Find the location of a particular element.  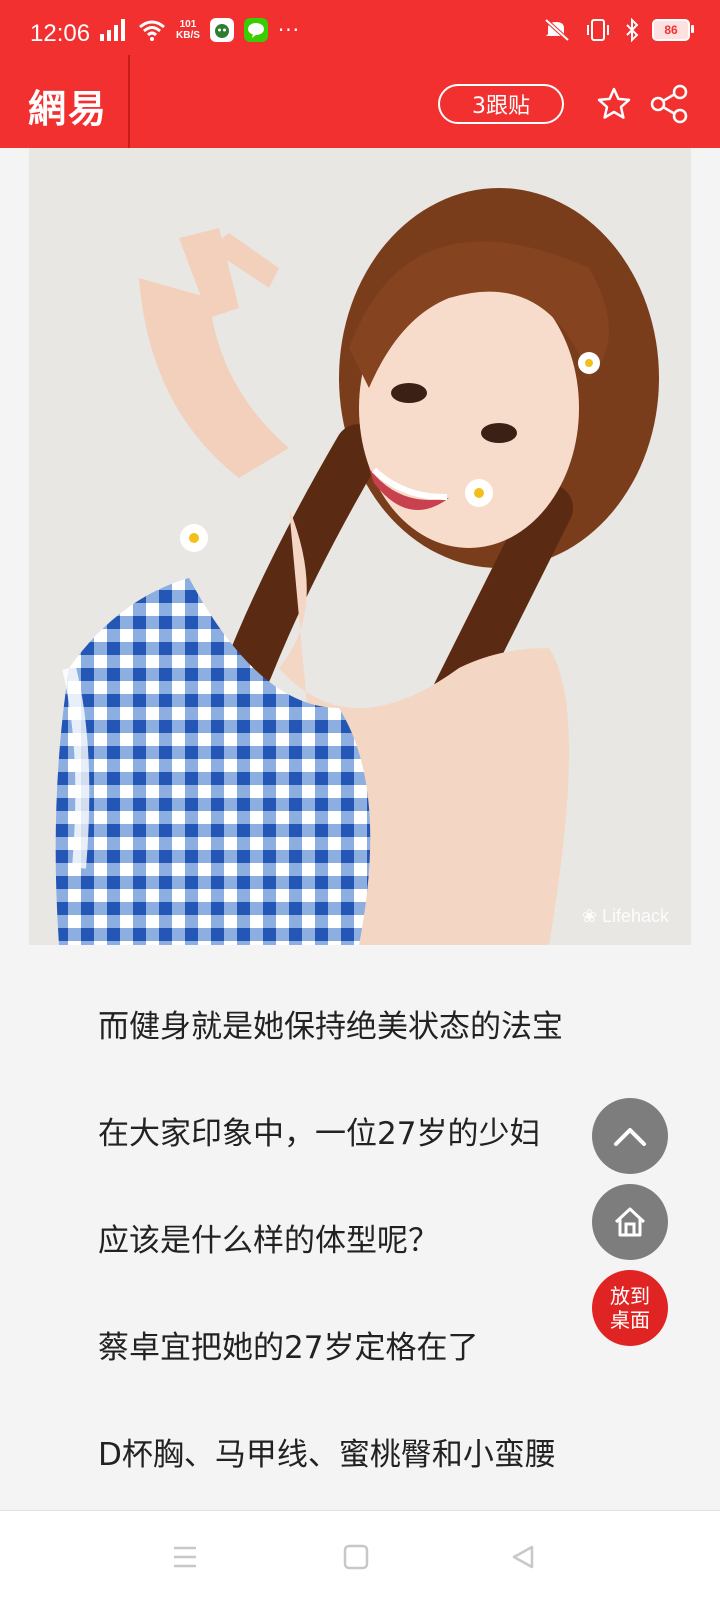

back-icon is located at coordinates (523, 1557).